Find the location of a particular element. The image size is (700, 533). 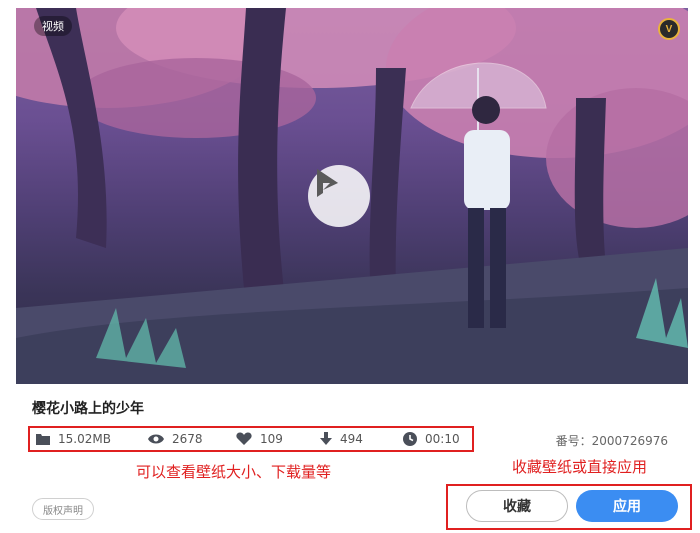

favorite-button: 收藏 is located at coordinates (517, 506).